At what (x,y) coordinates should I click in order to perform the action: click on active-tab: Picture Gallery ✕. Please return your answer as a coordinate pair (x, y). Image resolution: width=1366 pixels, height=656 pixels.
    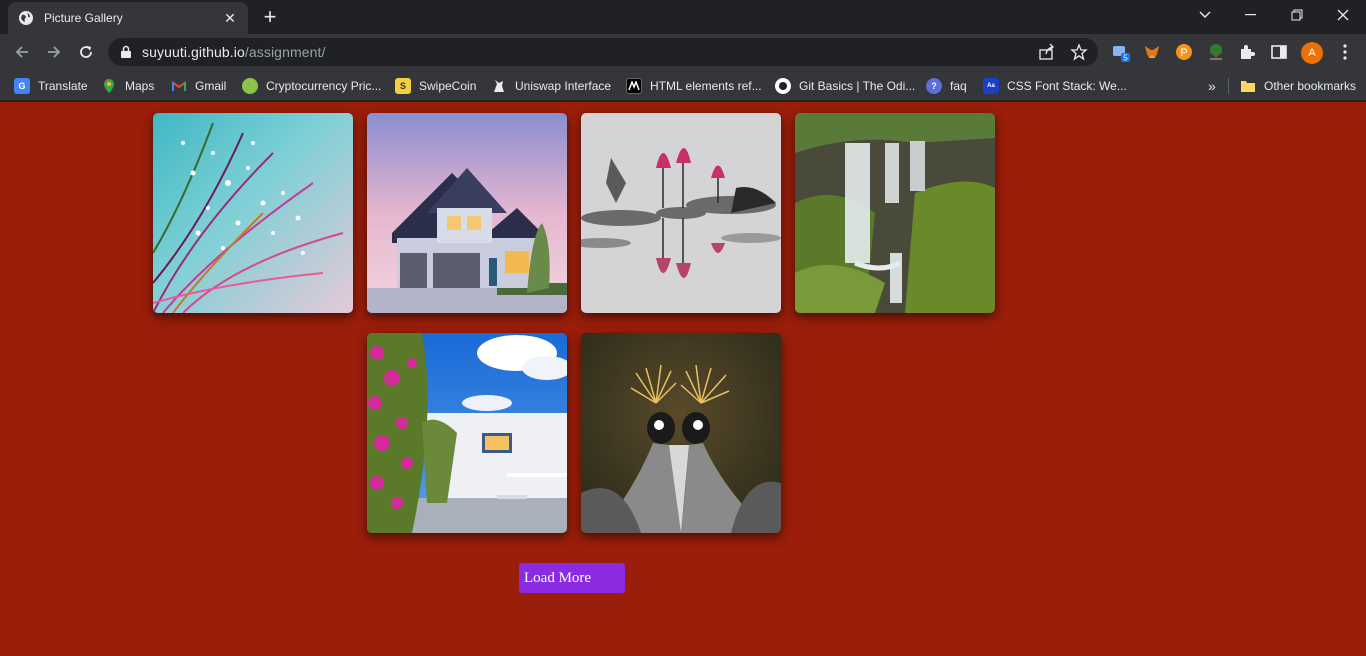
    Looking at the image, I should click on (128, 18).